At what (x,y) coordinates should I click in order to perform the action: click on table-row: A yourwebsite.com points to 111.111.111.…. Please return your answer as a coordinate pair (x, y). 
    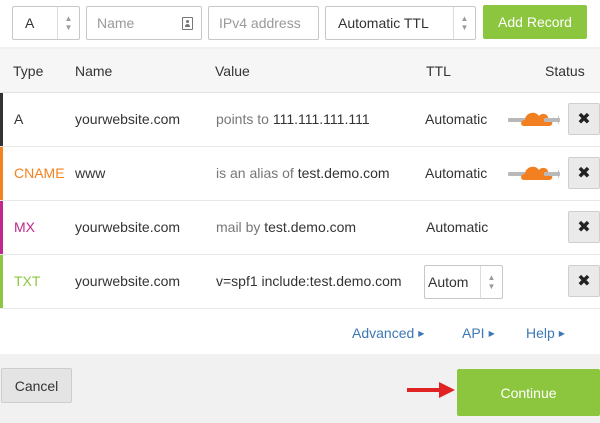
    Looking at the image, I should click on (300, 120).